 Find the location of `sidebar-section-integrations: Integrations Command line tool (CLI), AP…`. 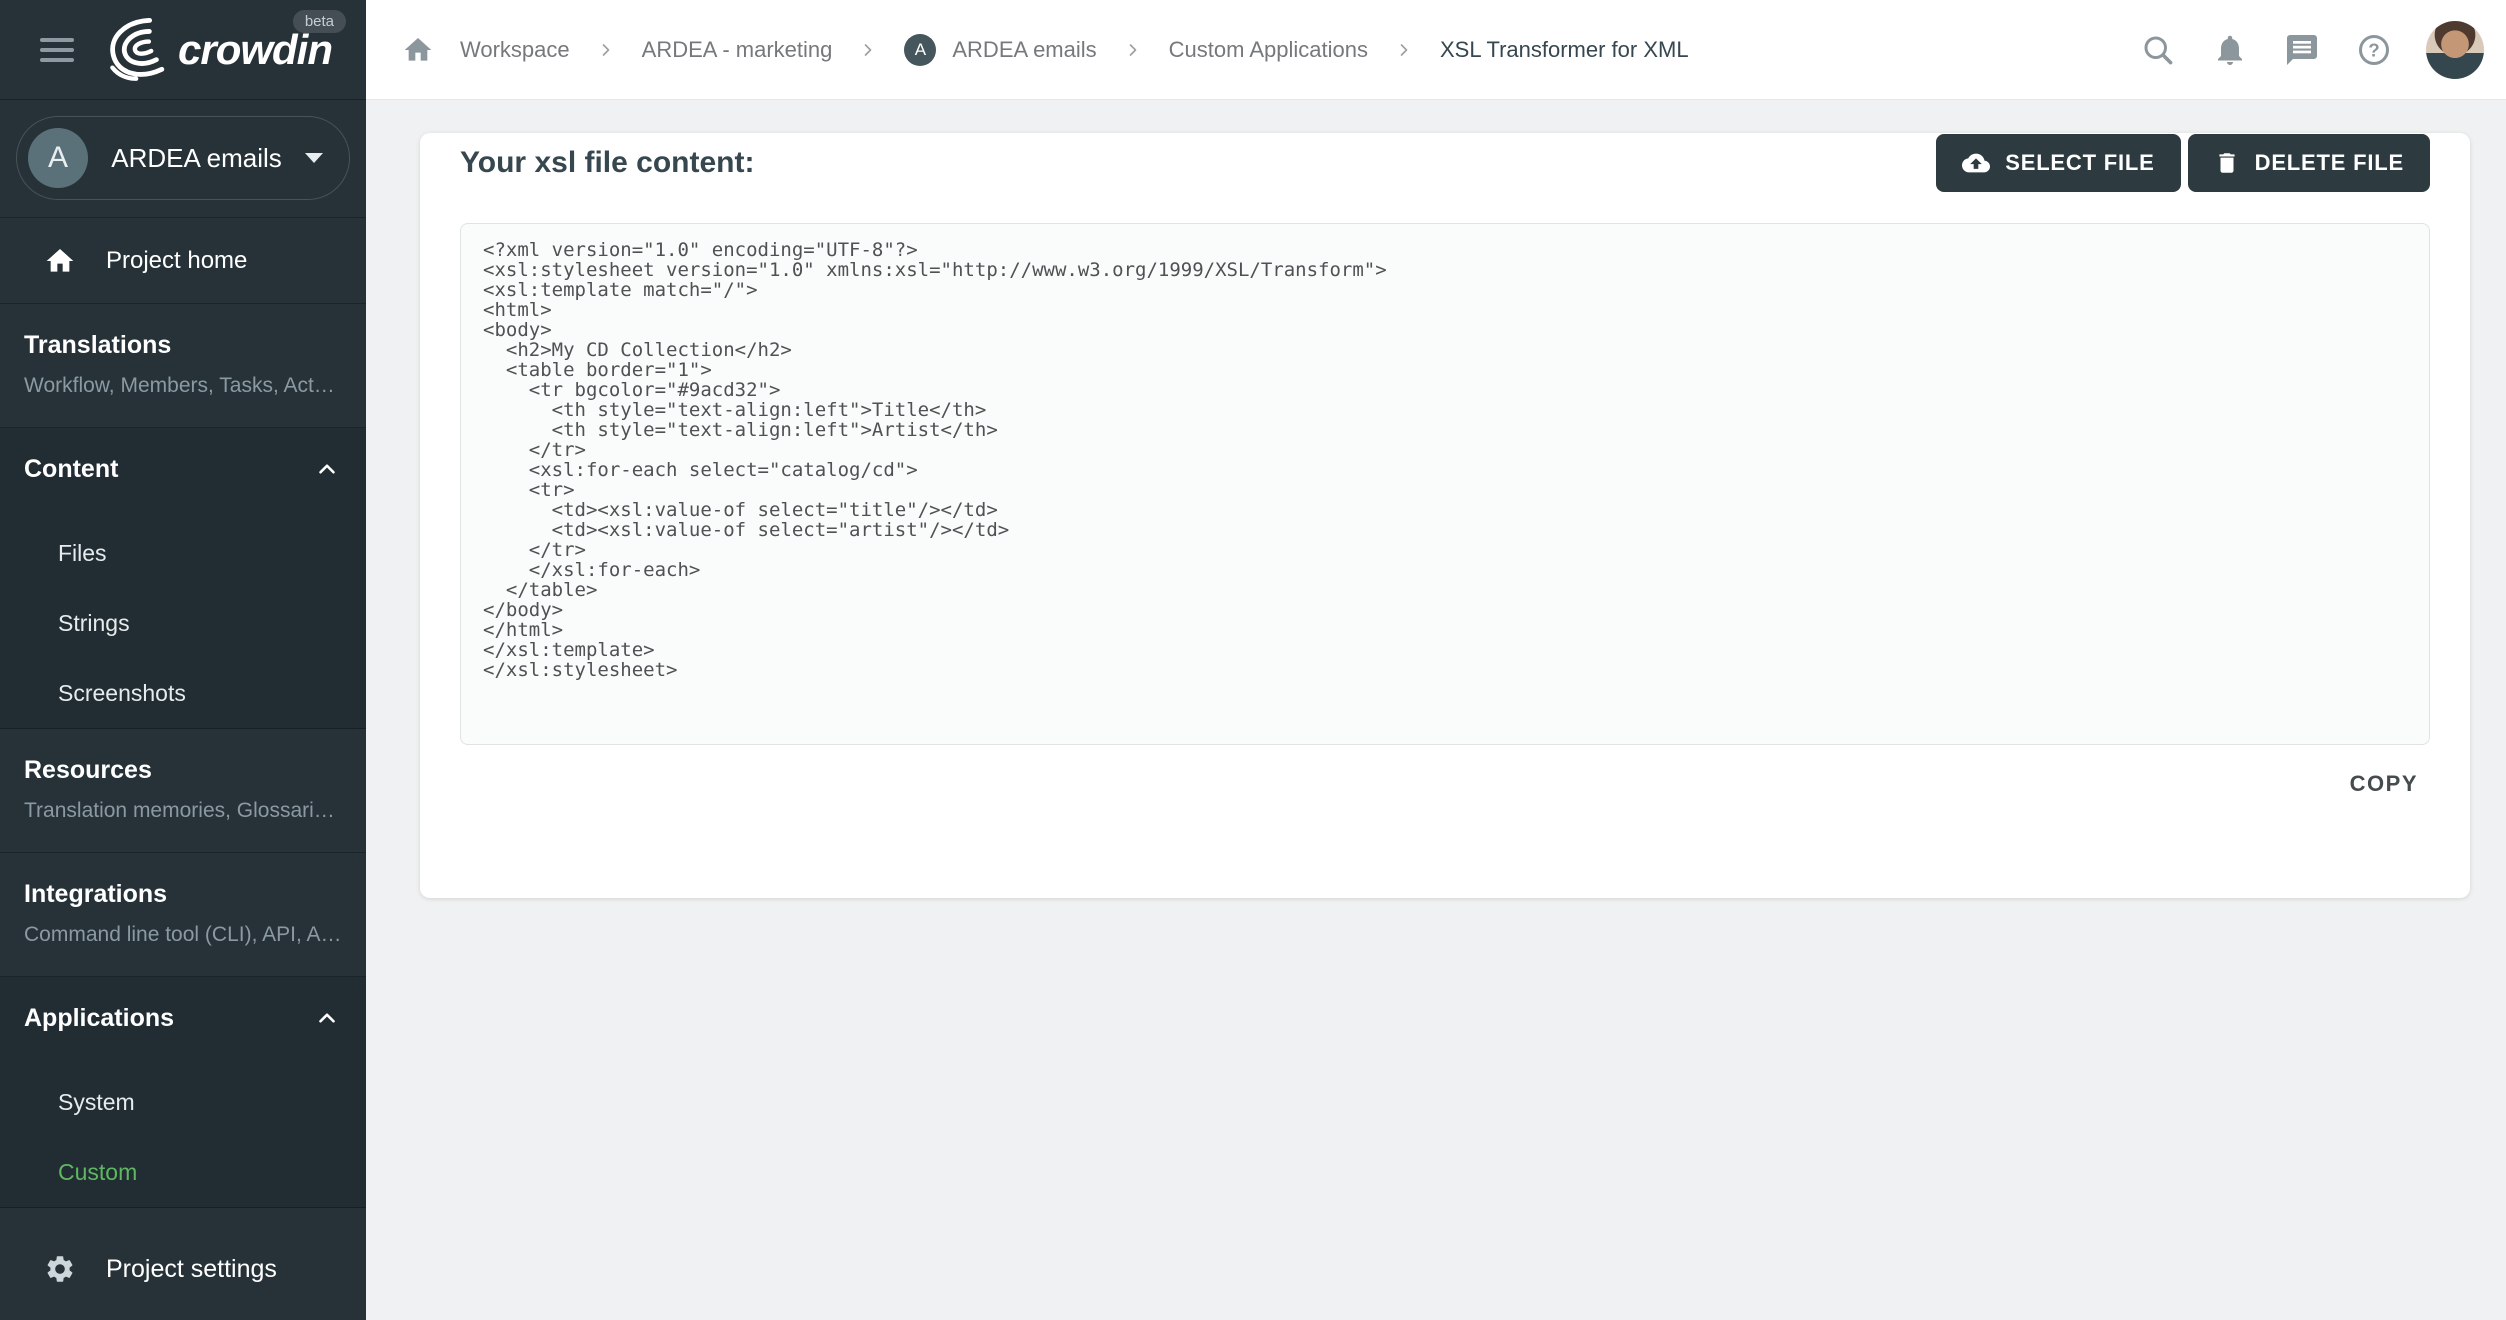

sidebar-section-integrations: Integrations Command line tool (CLI), AP… is located at coordinates (183, 915).